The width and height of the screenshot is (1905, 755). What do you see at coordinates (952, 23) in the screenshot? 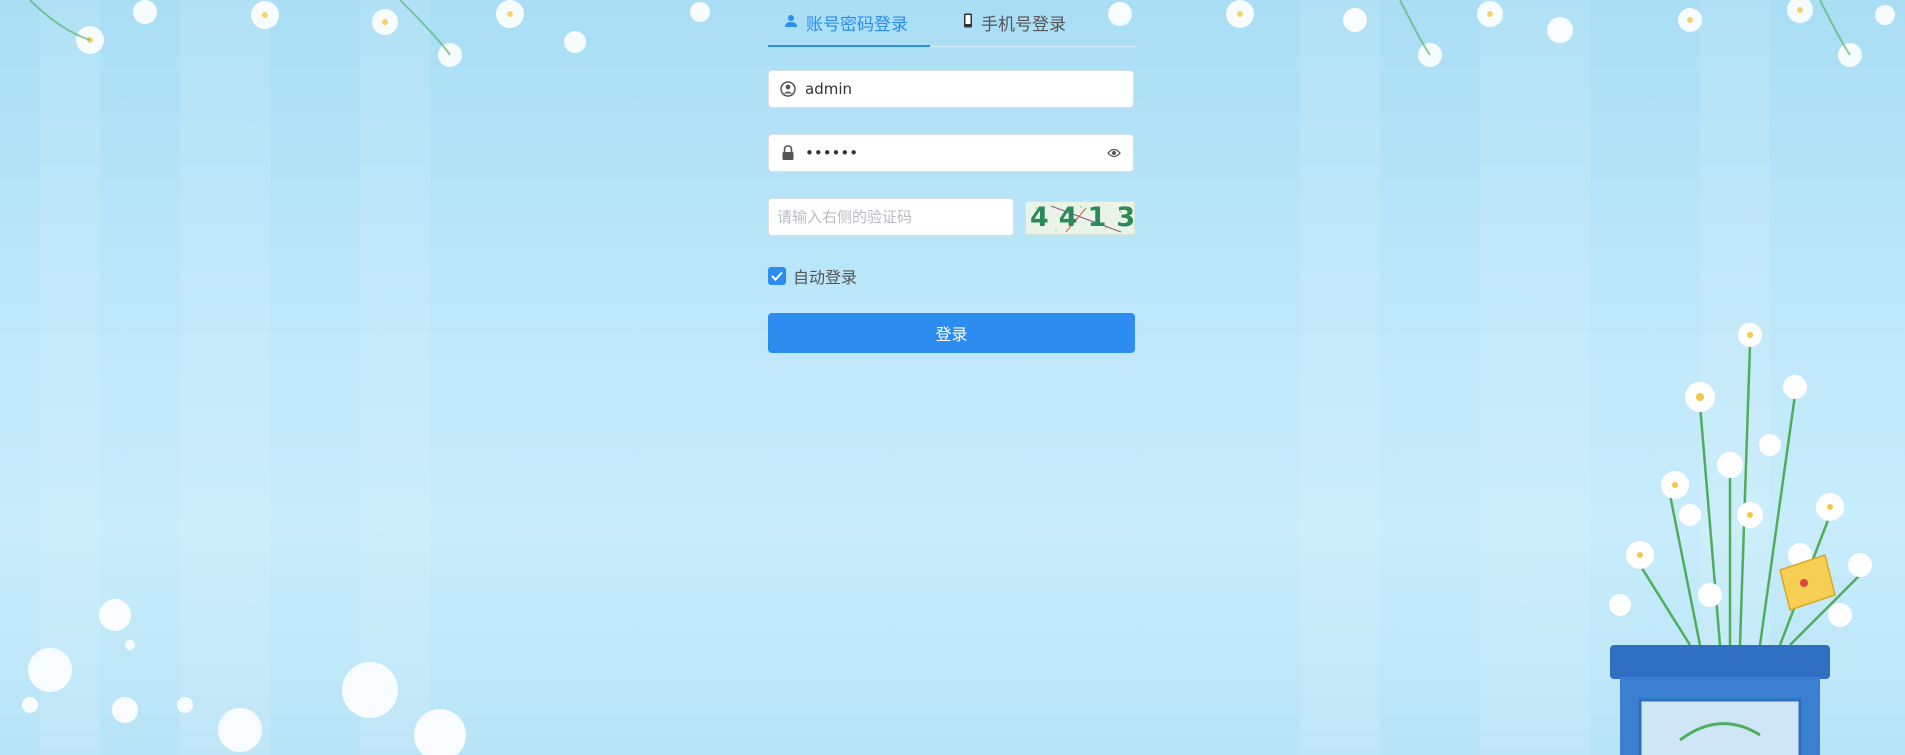
I see `login-tabs: 账号密码登录 手机号登录` at bounding box center [952, 23].